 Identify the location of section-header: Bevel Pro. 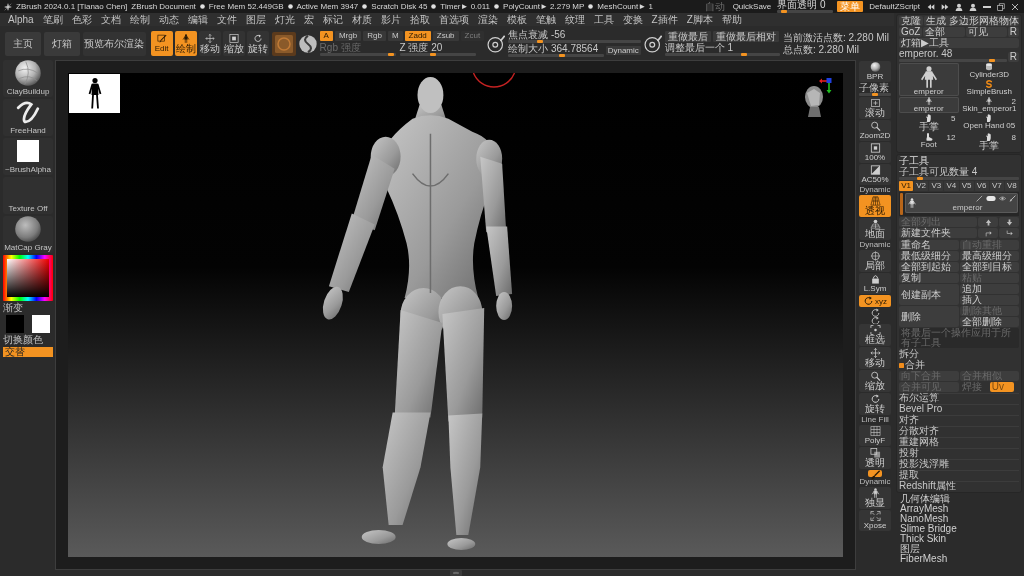
(959, 409).